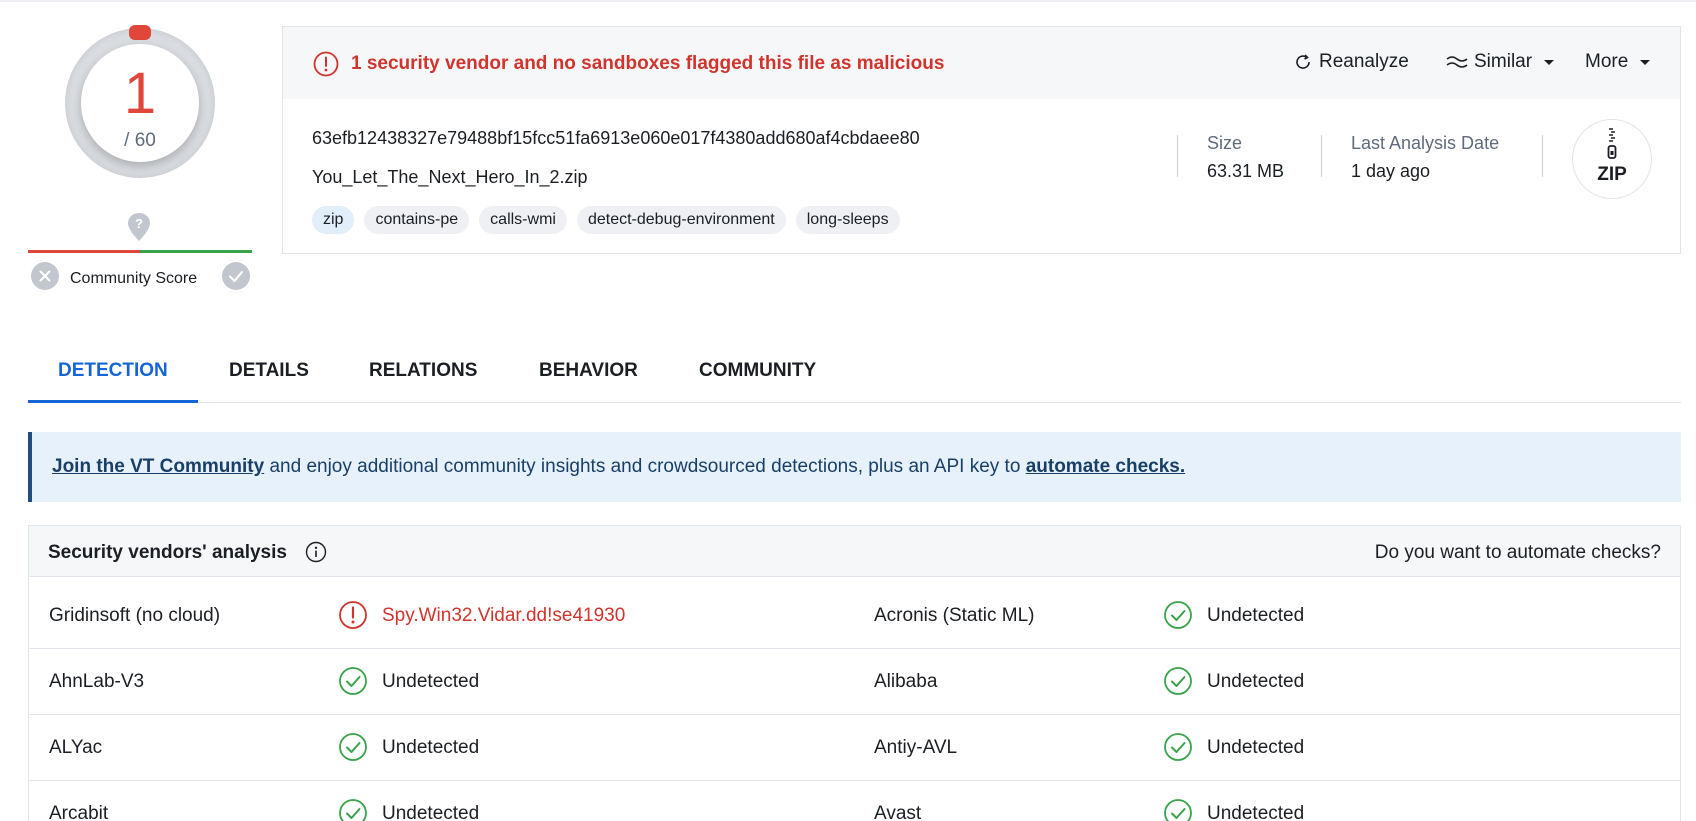 This screenshot has width=1696, height=821. I want to click on tag-long-sleeps: long-sleeps, so click(847, 220).